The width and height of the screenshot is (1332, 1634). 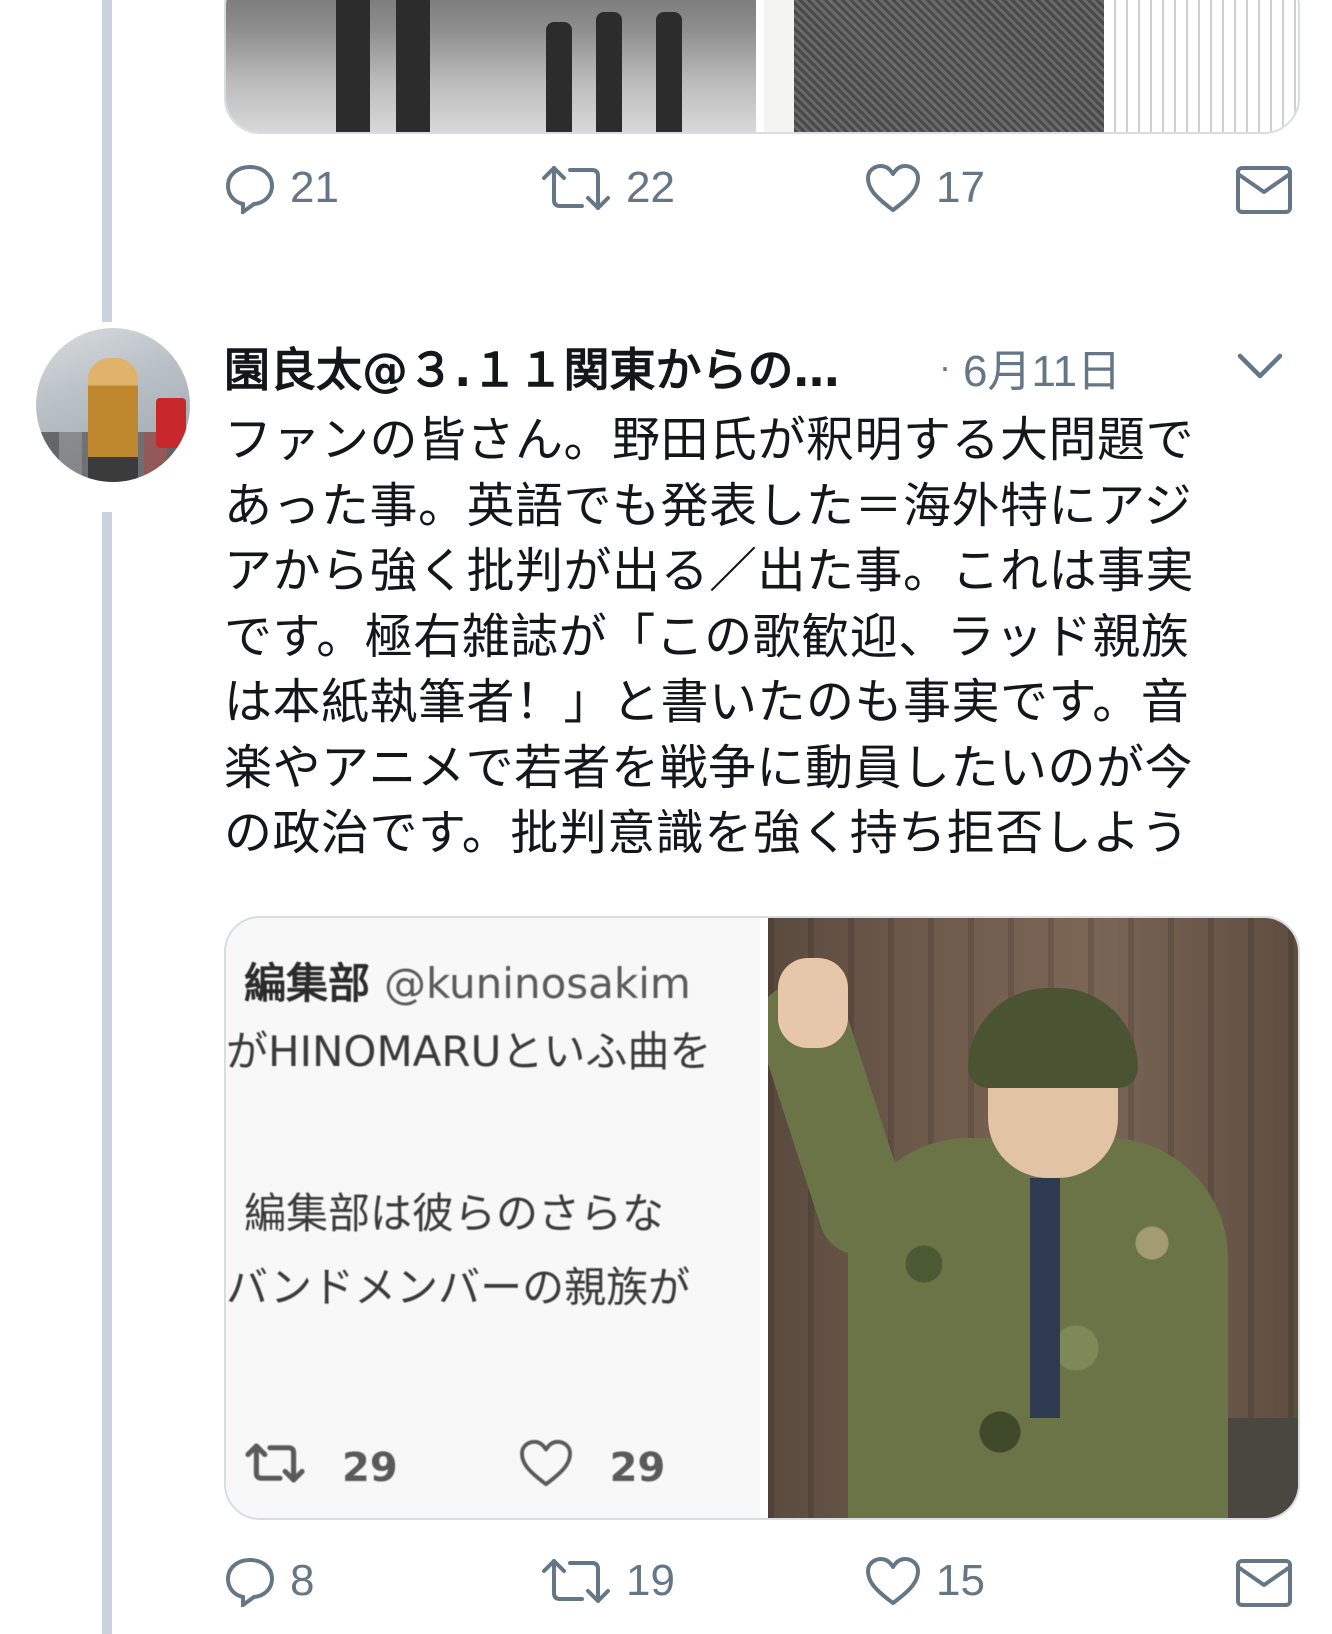 I want to click on retweet-button: 22, so click(x=607, y=188).